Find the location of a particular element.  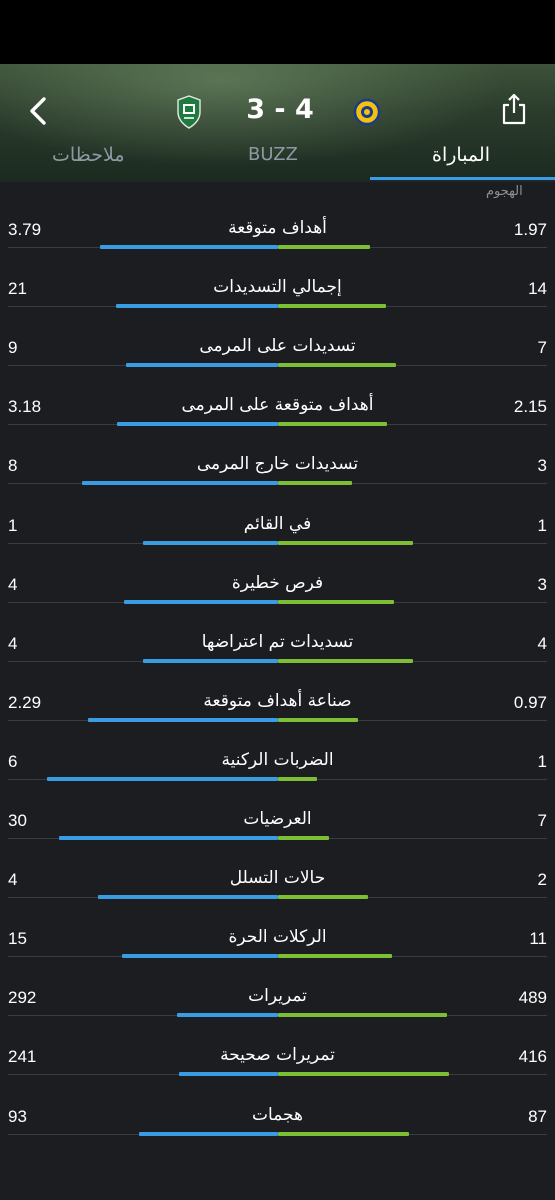

stat-value-left: 241 is located at coordinates (22, 1057).